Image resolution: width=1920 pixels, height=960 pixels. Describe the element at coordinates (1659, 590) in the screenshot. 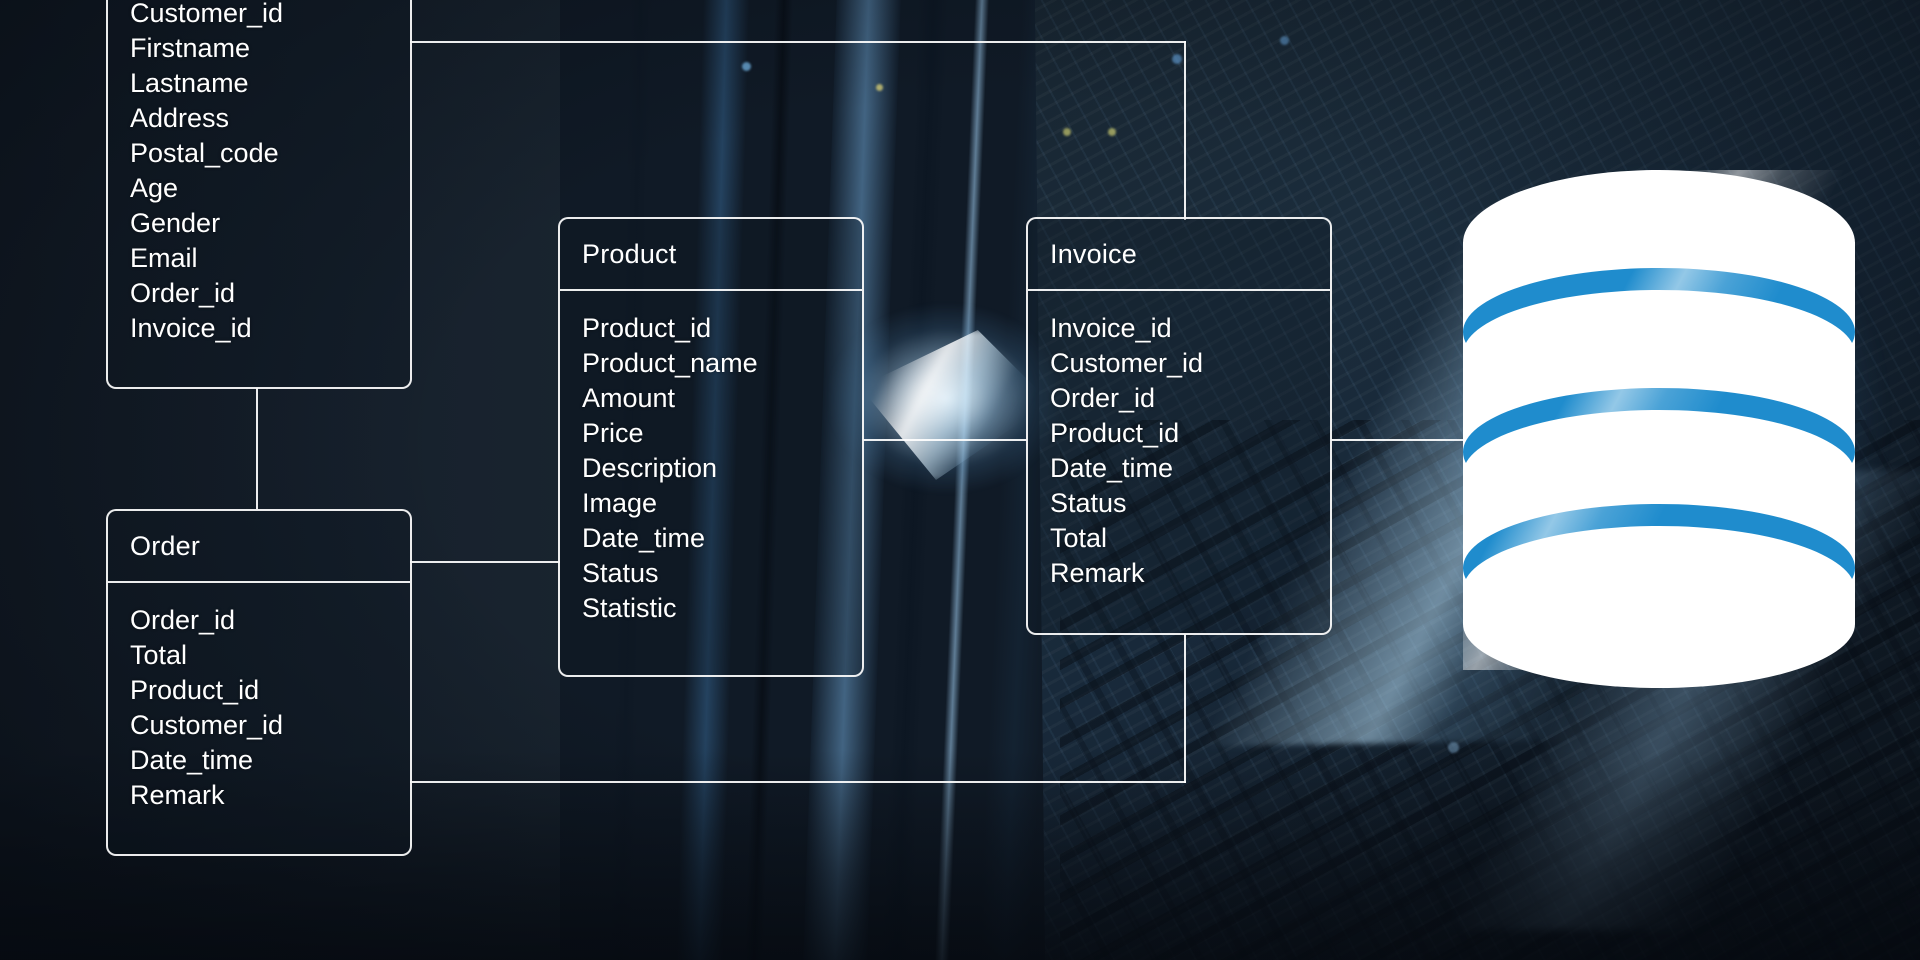

I see `database-band-inner` at that location.